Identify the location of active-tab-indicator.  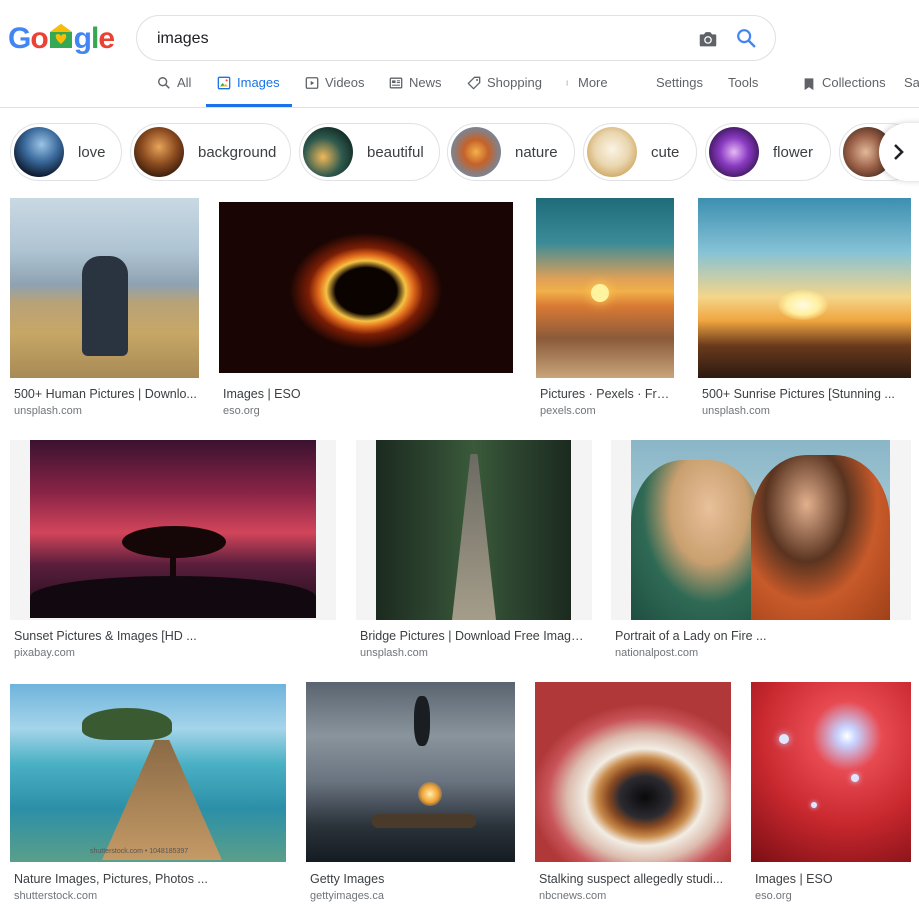
(249, 105).